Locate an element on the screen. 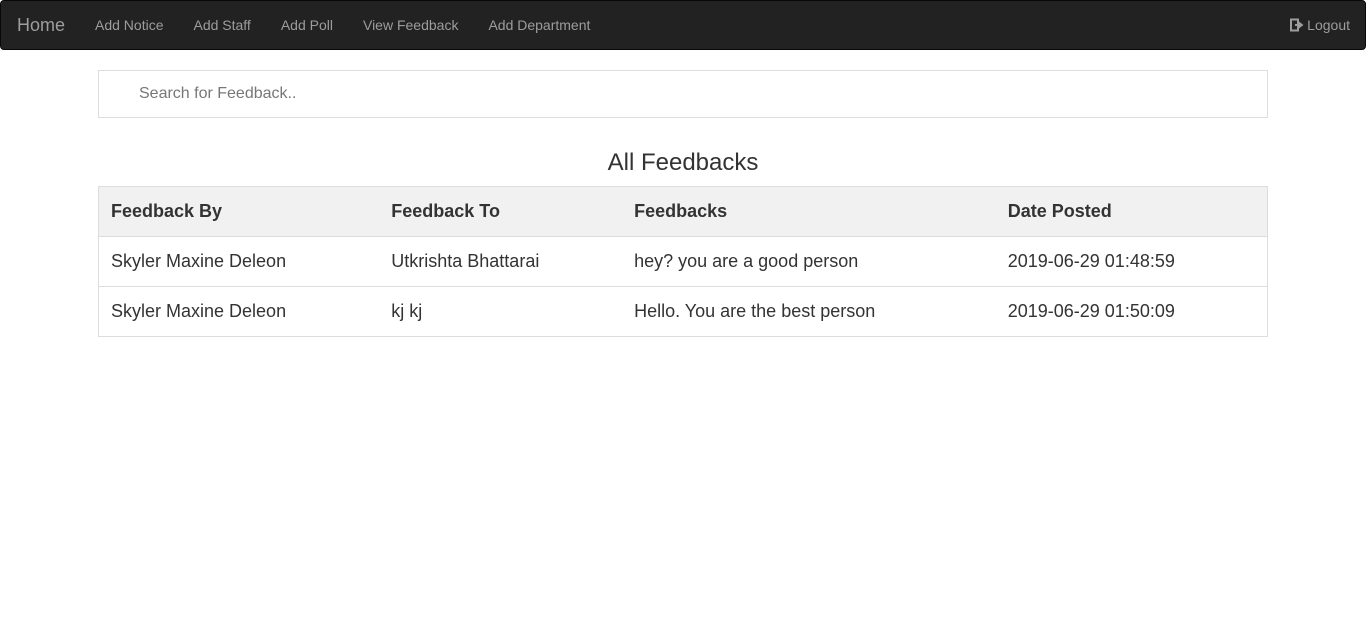 The width and height of the screenshot is (1366, 620). column-header-feedback-by: Feedback By is located at coordinates (239, 211).